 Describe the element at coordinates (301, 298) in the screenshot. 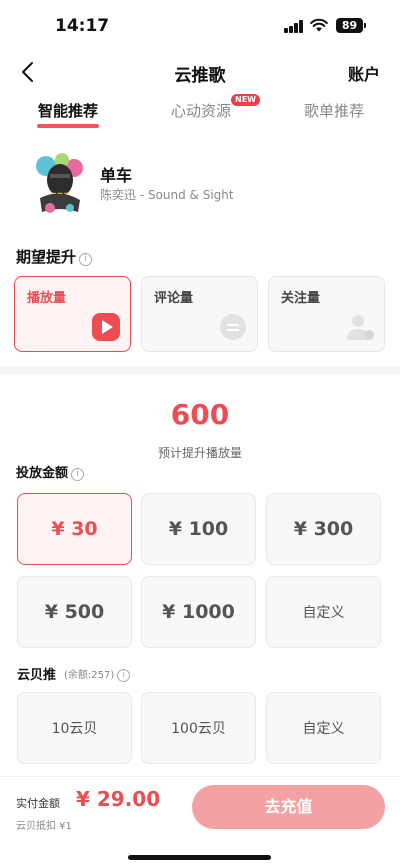

I see `metric-label: 关注量` at that location.